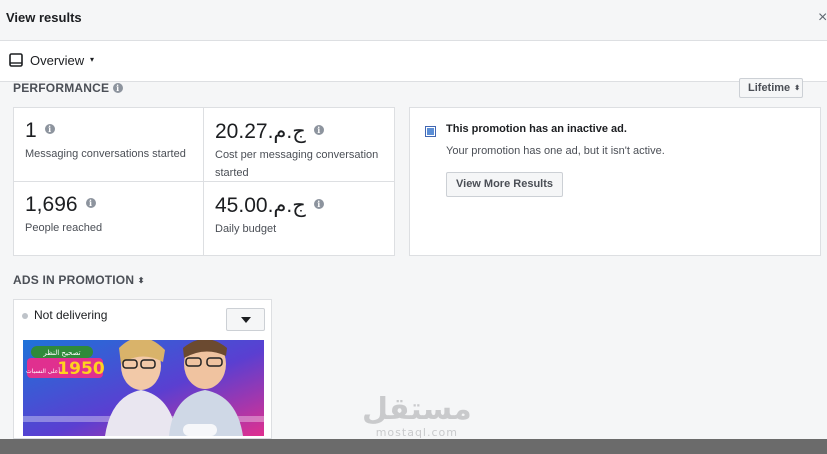 The height and width of the screenshot is (454, 827). Describe the element at coordinates (74, 280) in the screenshot. I see `ads-in-promotion-title: ADS IN PROMOTION` at that location.